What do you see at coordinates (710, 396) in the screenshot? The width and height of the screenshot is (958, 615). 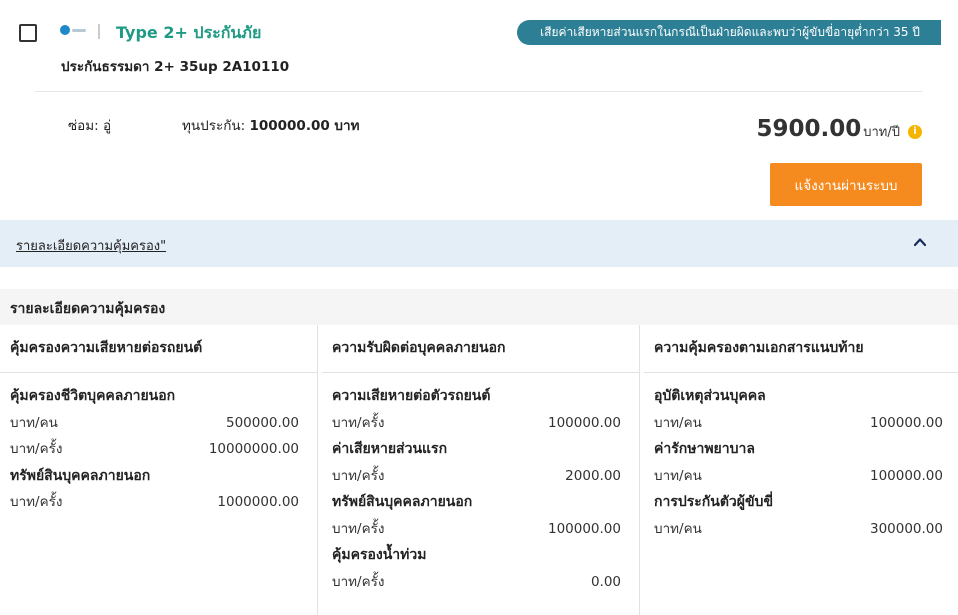 I see `coverage-group-name: อุบัติเหตุส่วนบุคคล` at bounding box center [710, 396].